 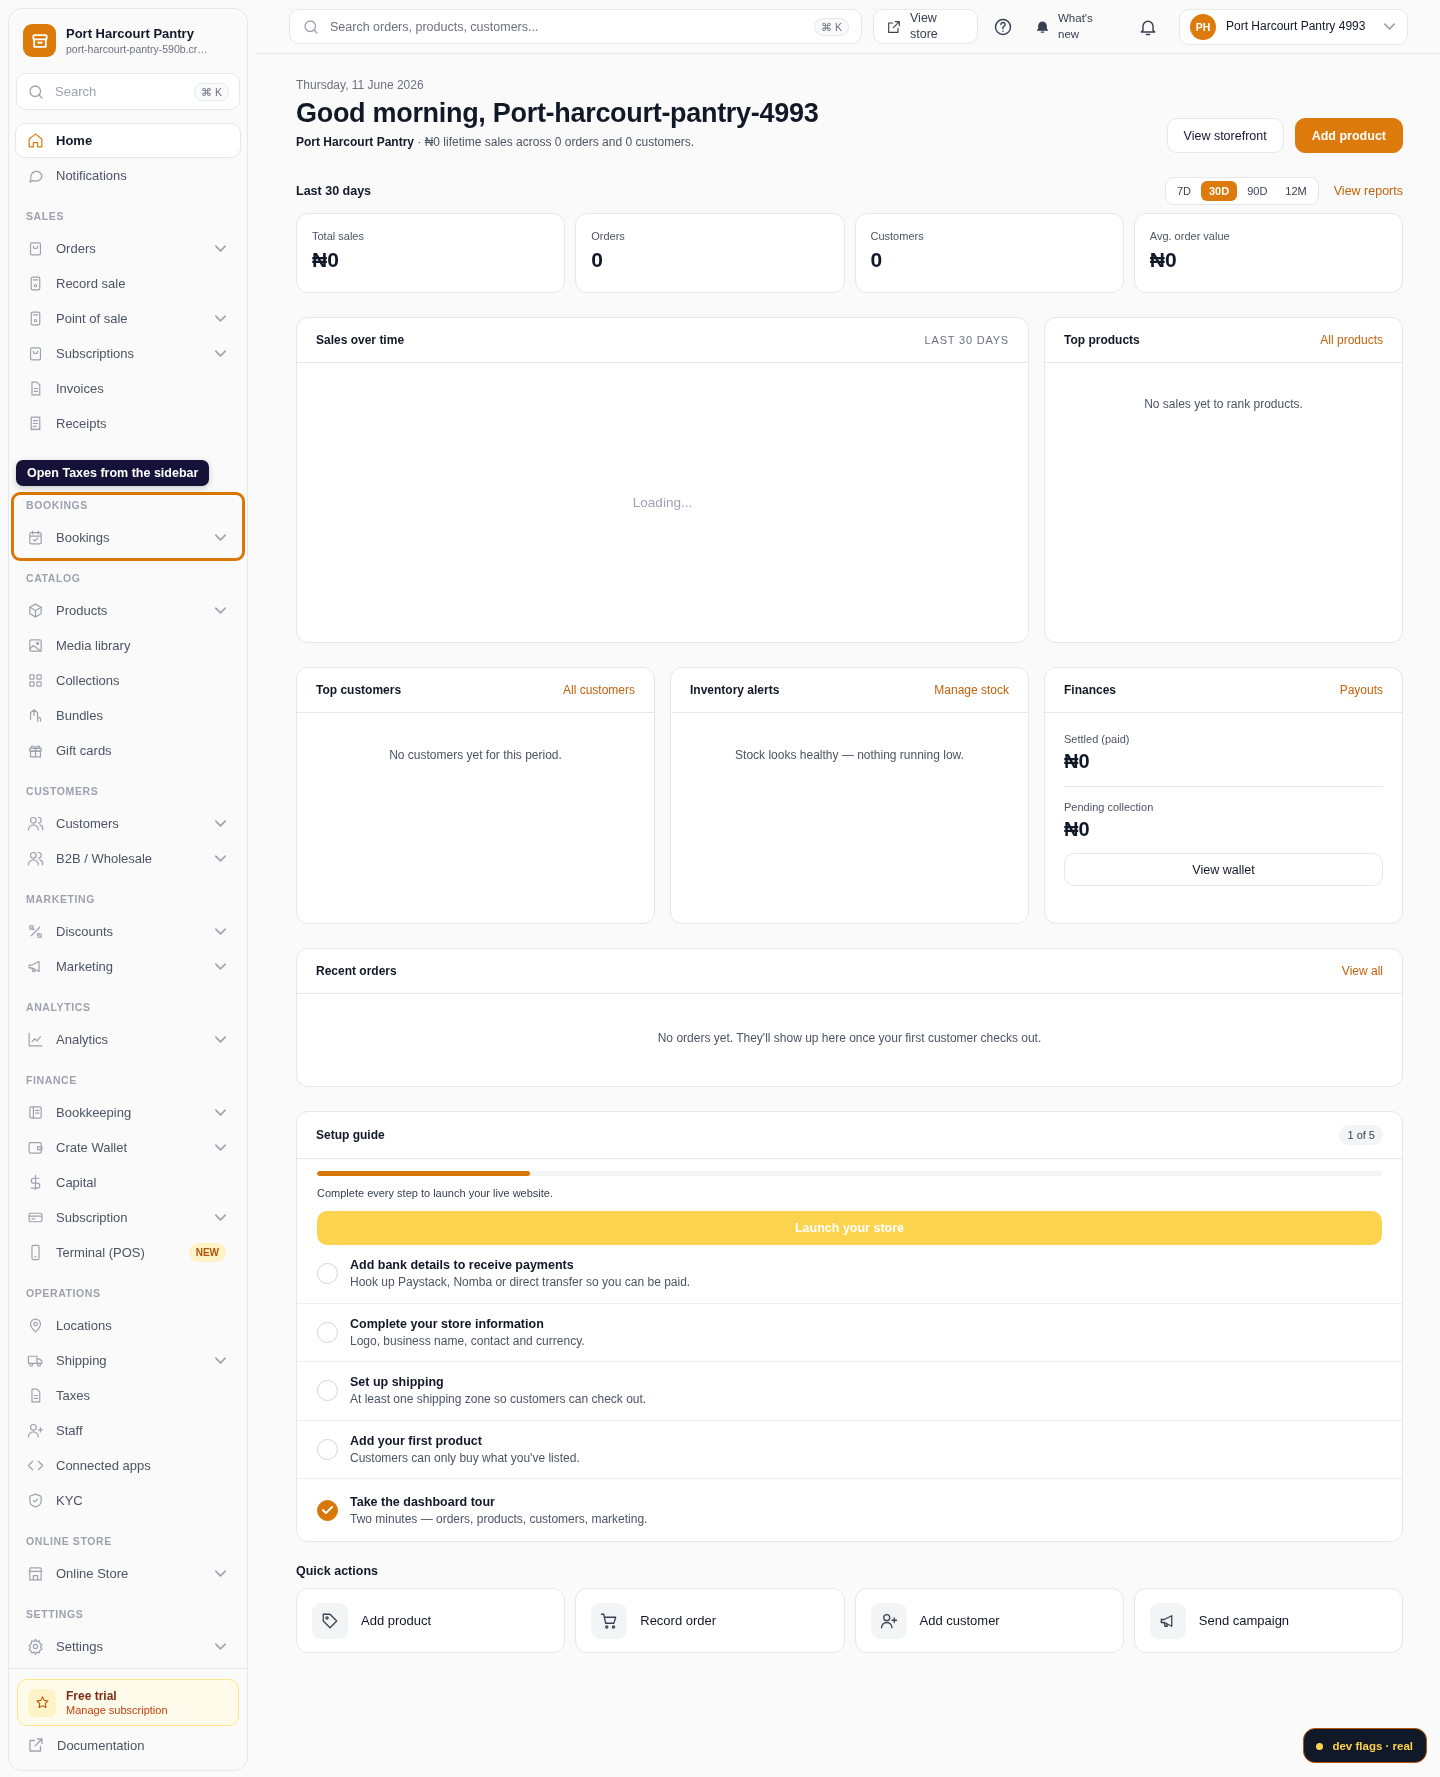 I want to click on sidebar-item: Bookings, so click(x=128, y=537).